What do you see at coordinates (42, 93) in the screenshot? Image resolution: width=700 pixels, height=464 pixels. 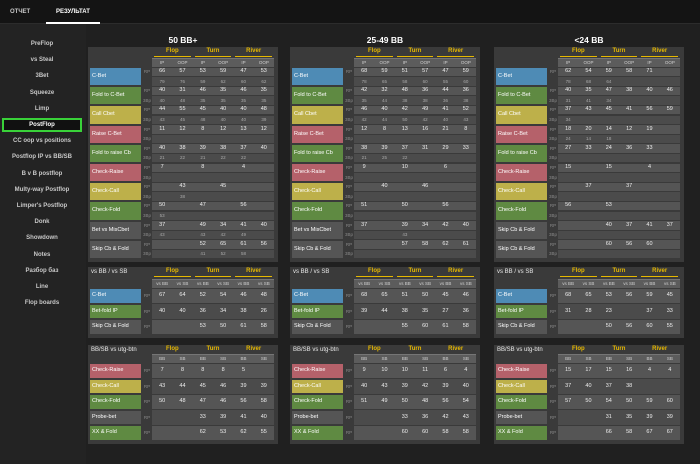 I see `sidebar-item-squeeze: Squeeze` at bounding box center [42, 93].